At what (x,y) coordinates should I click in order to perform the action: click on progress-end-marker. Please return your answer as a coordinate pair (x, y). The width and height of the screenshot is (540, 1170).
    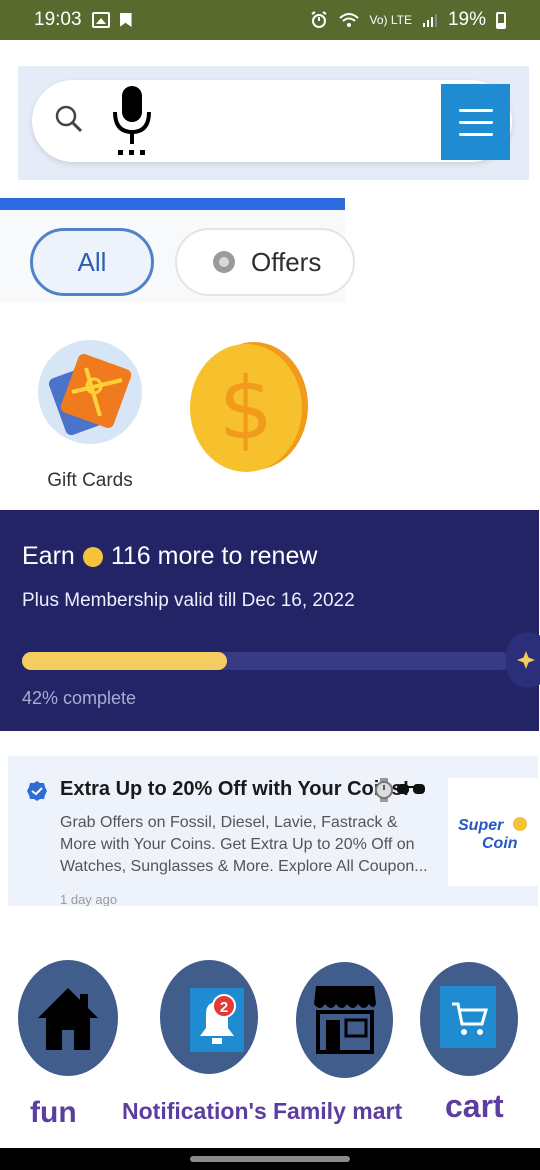
    Looking at the image, I should click on (523, 660).